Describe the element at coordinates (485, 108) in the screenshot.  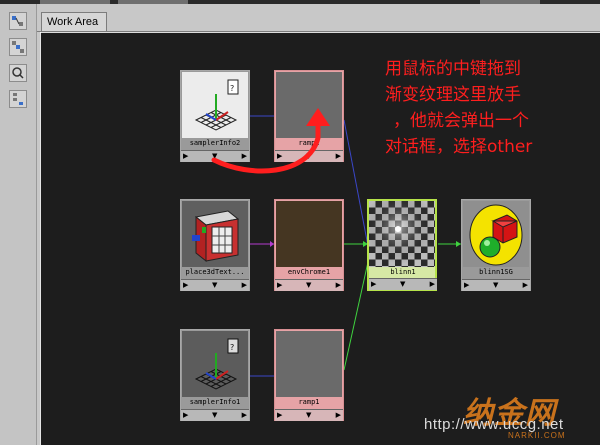
I see `annotation-text: 用鼠标的中键拖到 渐变纹理这里放手 ，他就会弹出一个 对话框，选择other` at that location.